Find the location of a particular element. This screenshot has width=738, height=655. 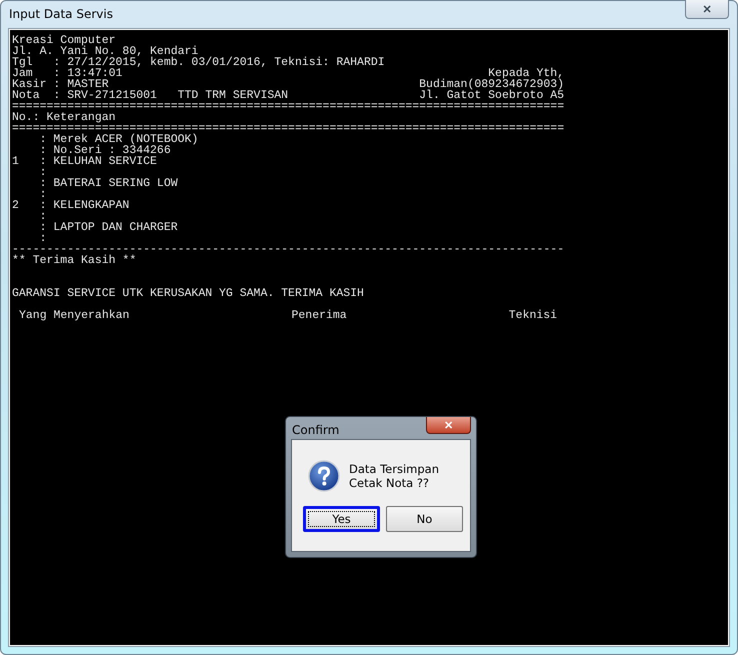

dialog-message: Data Tersimpan is located at coordinates (394, 469).